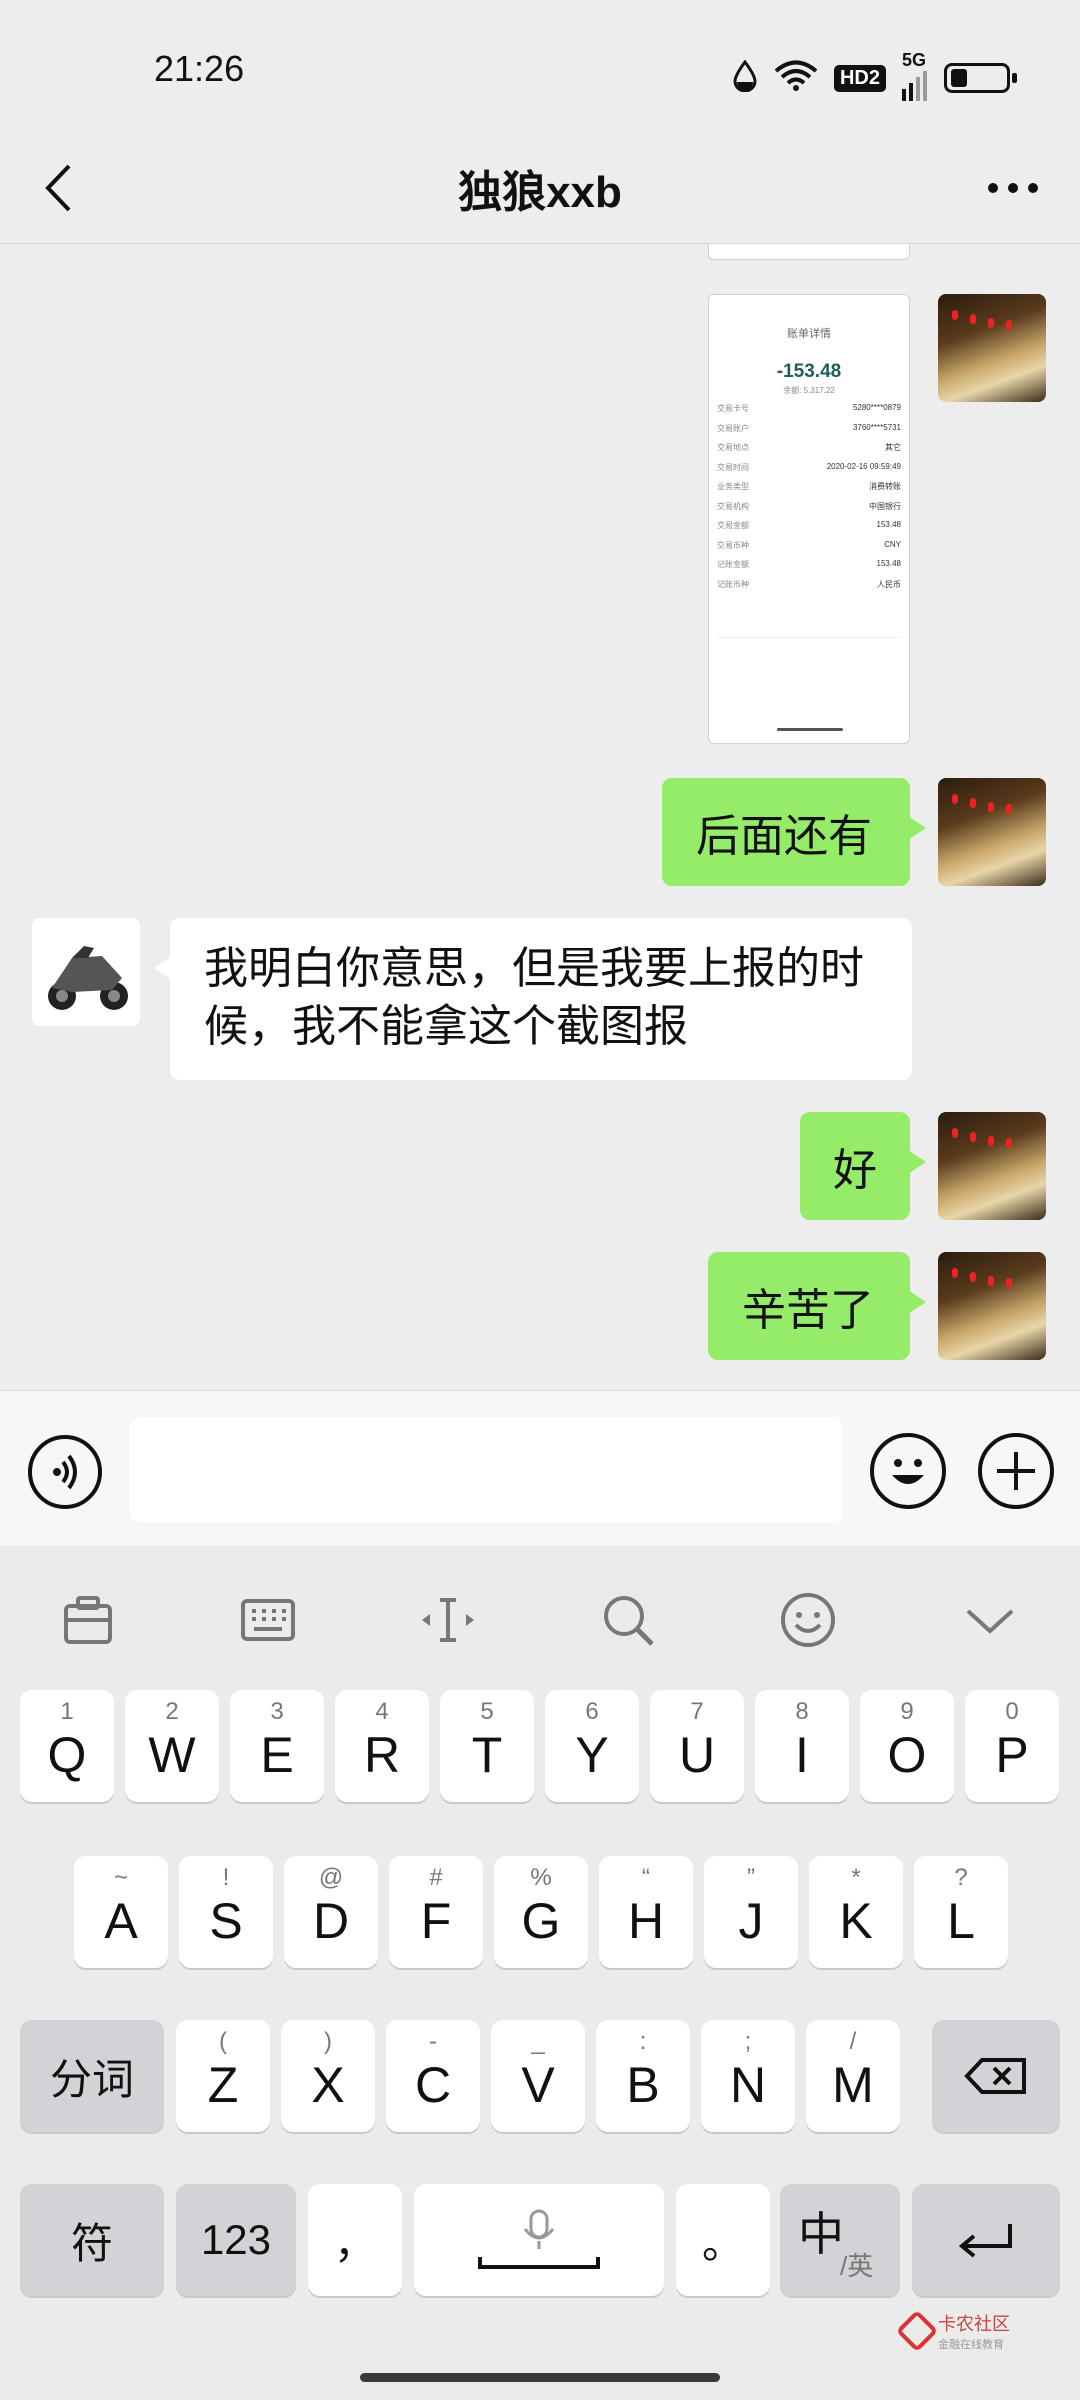  What do you see at coordinates (809, 550) in the screenshot?
I see `image-detail-row: 交易币种 CNY` at bounding box center [809, 550].